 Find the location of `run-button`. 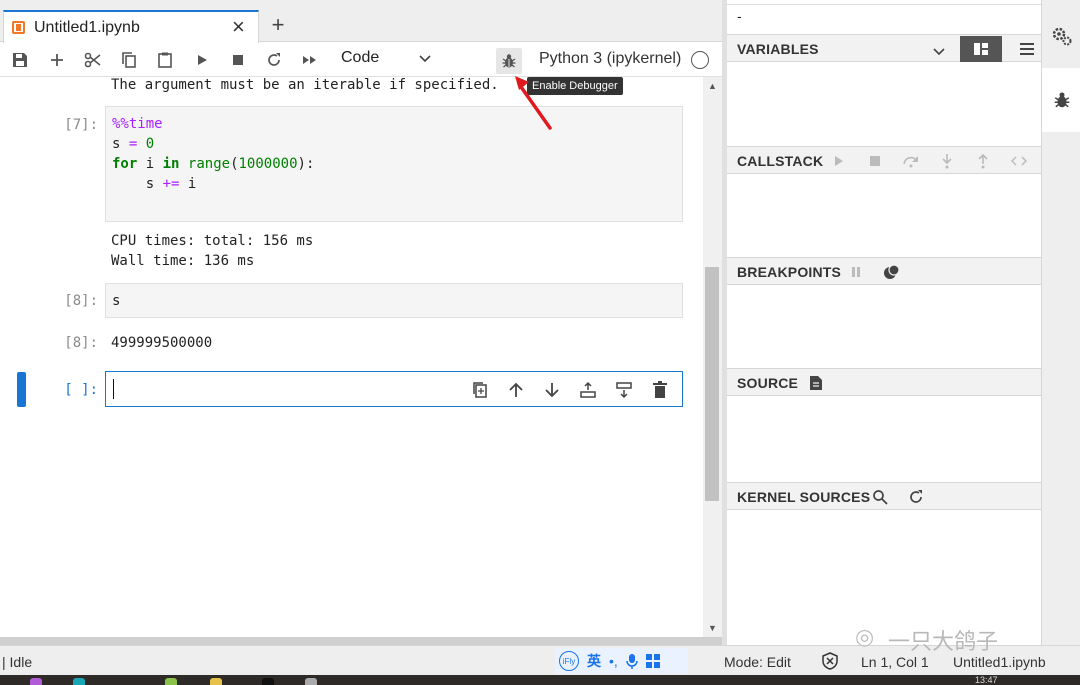

run-button is located at coordinates (202, 60).